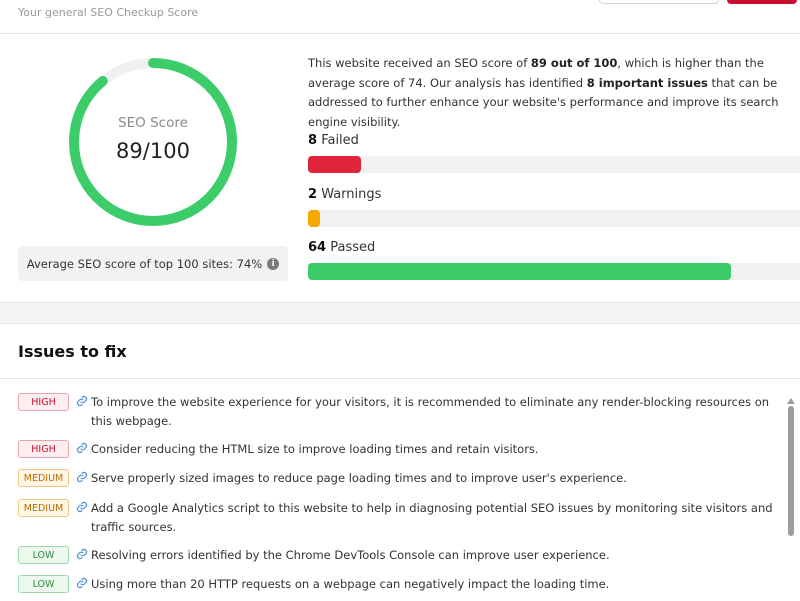  What do you see at coordinates (400, 17) in the screenshot?
I see `top-header: Your general SEO Checkup Score` at bounding box center [400, 17].